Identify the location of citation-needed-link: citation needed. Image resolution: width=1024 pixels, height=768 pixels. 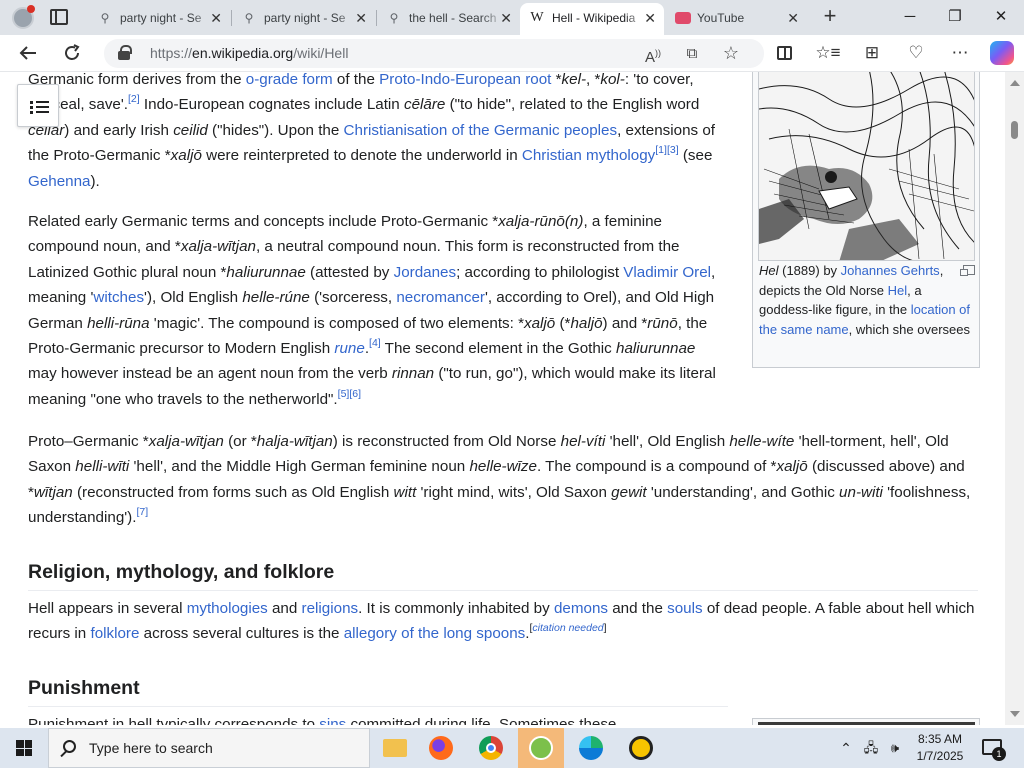
(567, 628).